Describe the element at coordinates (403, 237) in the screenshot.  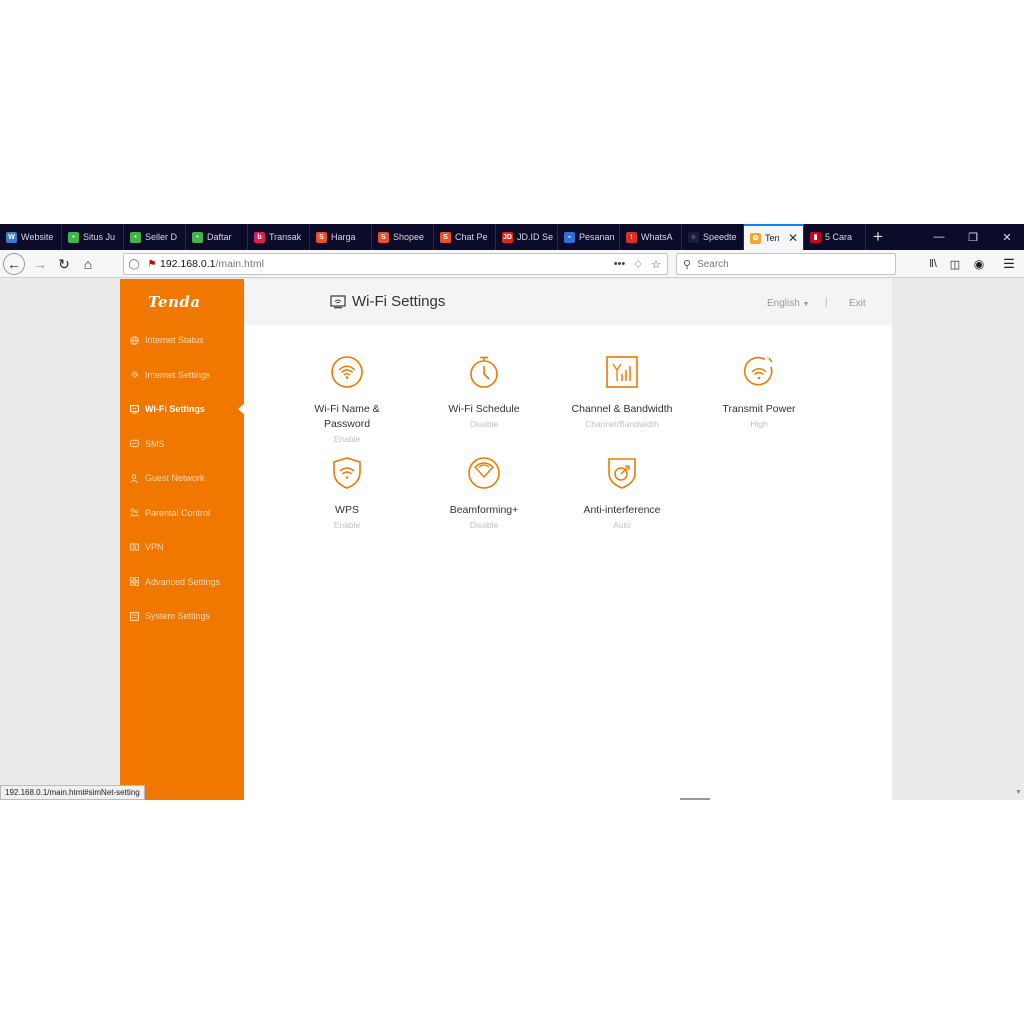
I see `tab-6: S Shopee` at that location.